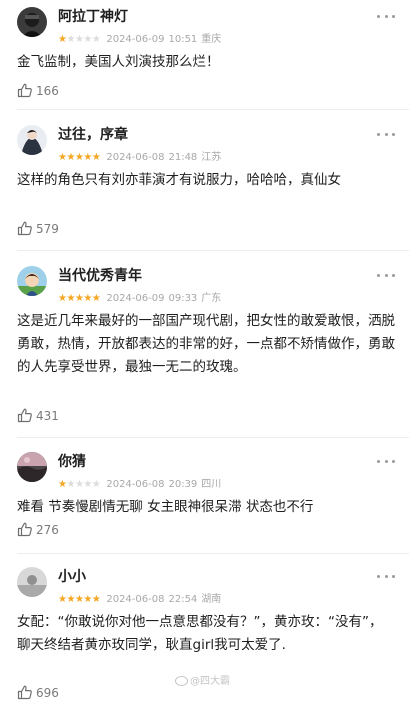 This screenshot has height=701, width=409. Describe the element at coordinates (211, 157) in the screenshot. I see `review-location: 江苏` at that location.